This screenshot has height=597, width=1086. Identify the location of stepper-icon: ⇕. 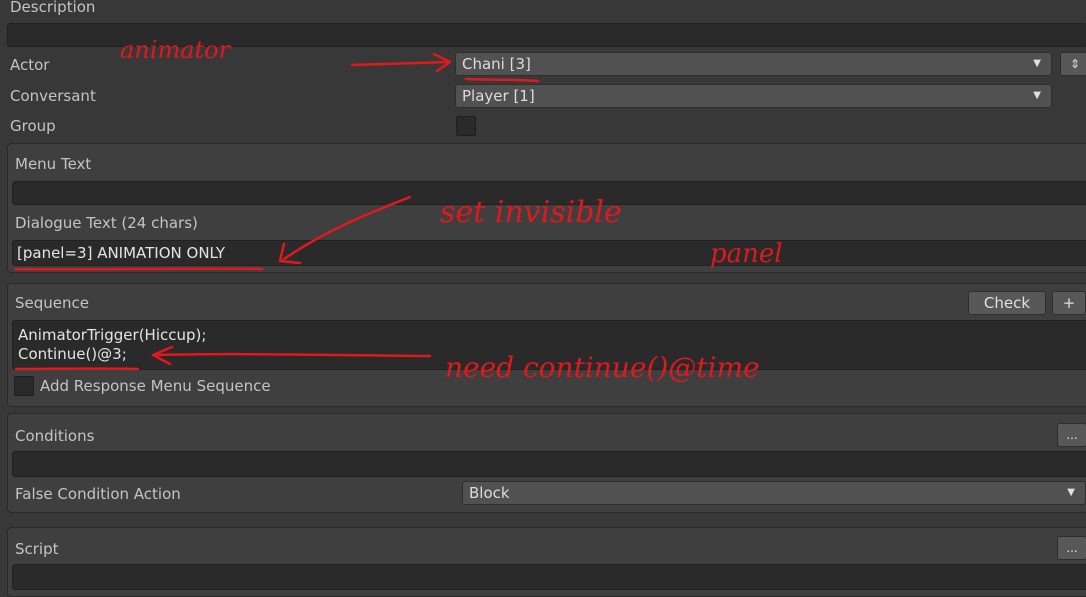
(1075, 64).